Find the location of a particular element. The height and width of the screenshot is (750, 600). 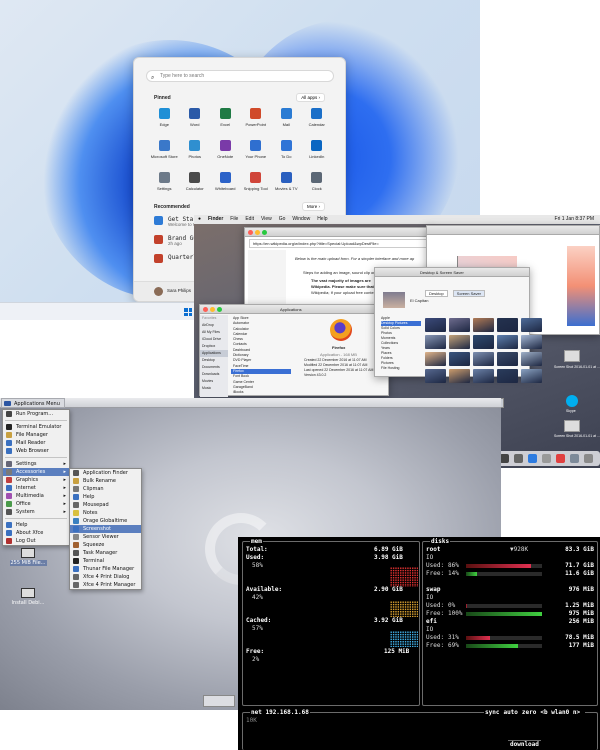

tab-screen-saver: Screen Saver is located at coordinates (469, 293).